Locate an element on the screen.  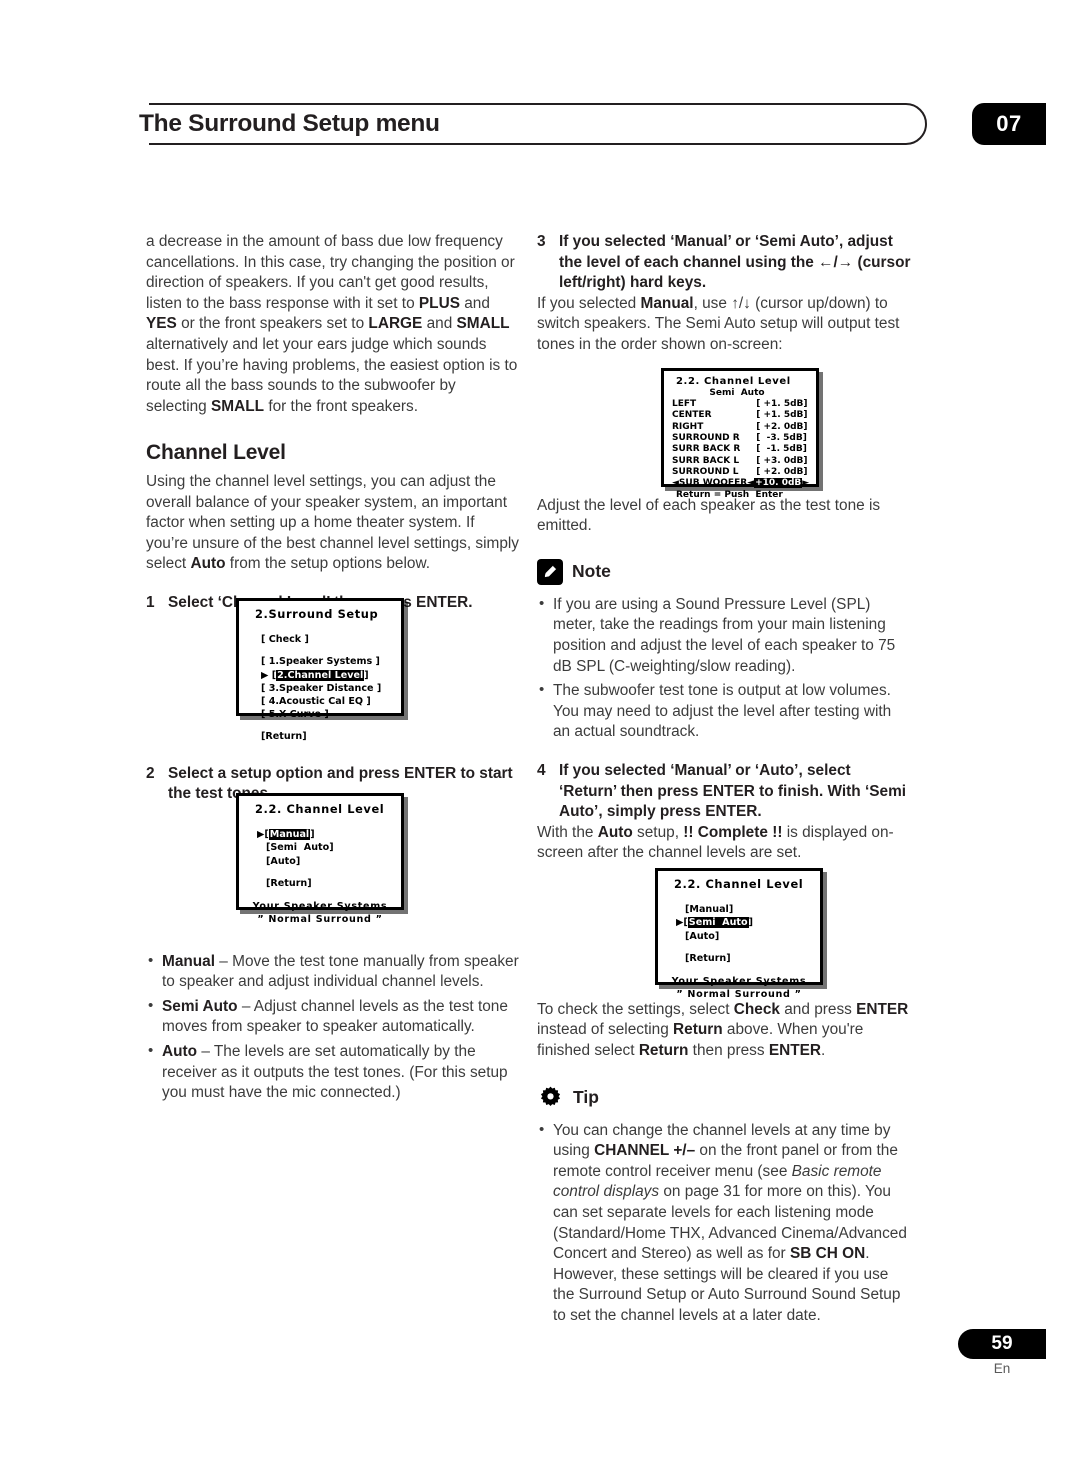
osd-item-speaker-systems: [ 1.Speaker Systems ] is located at coordinates (331, 661).